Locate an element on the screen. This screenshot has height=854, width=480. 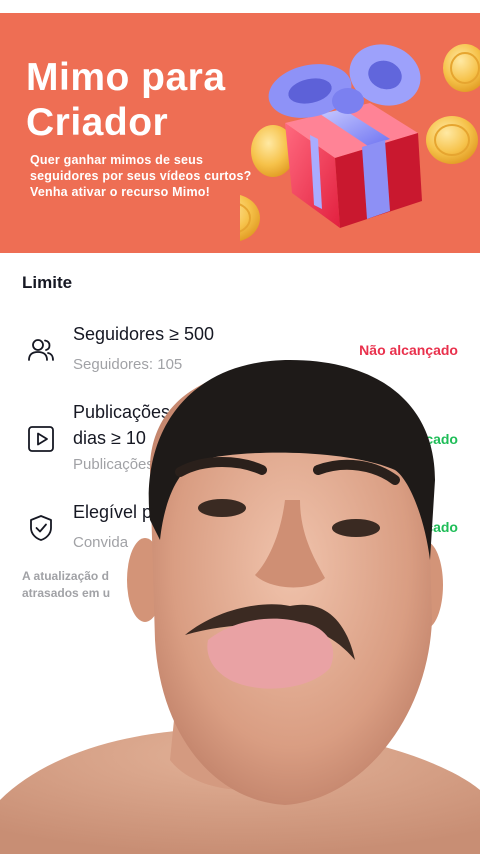
requirement-title: Elegível p is located at coordinates (113, 512).